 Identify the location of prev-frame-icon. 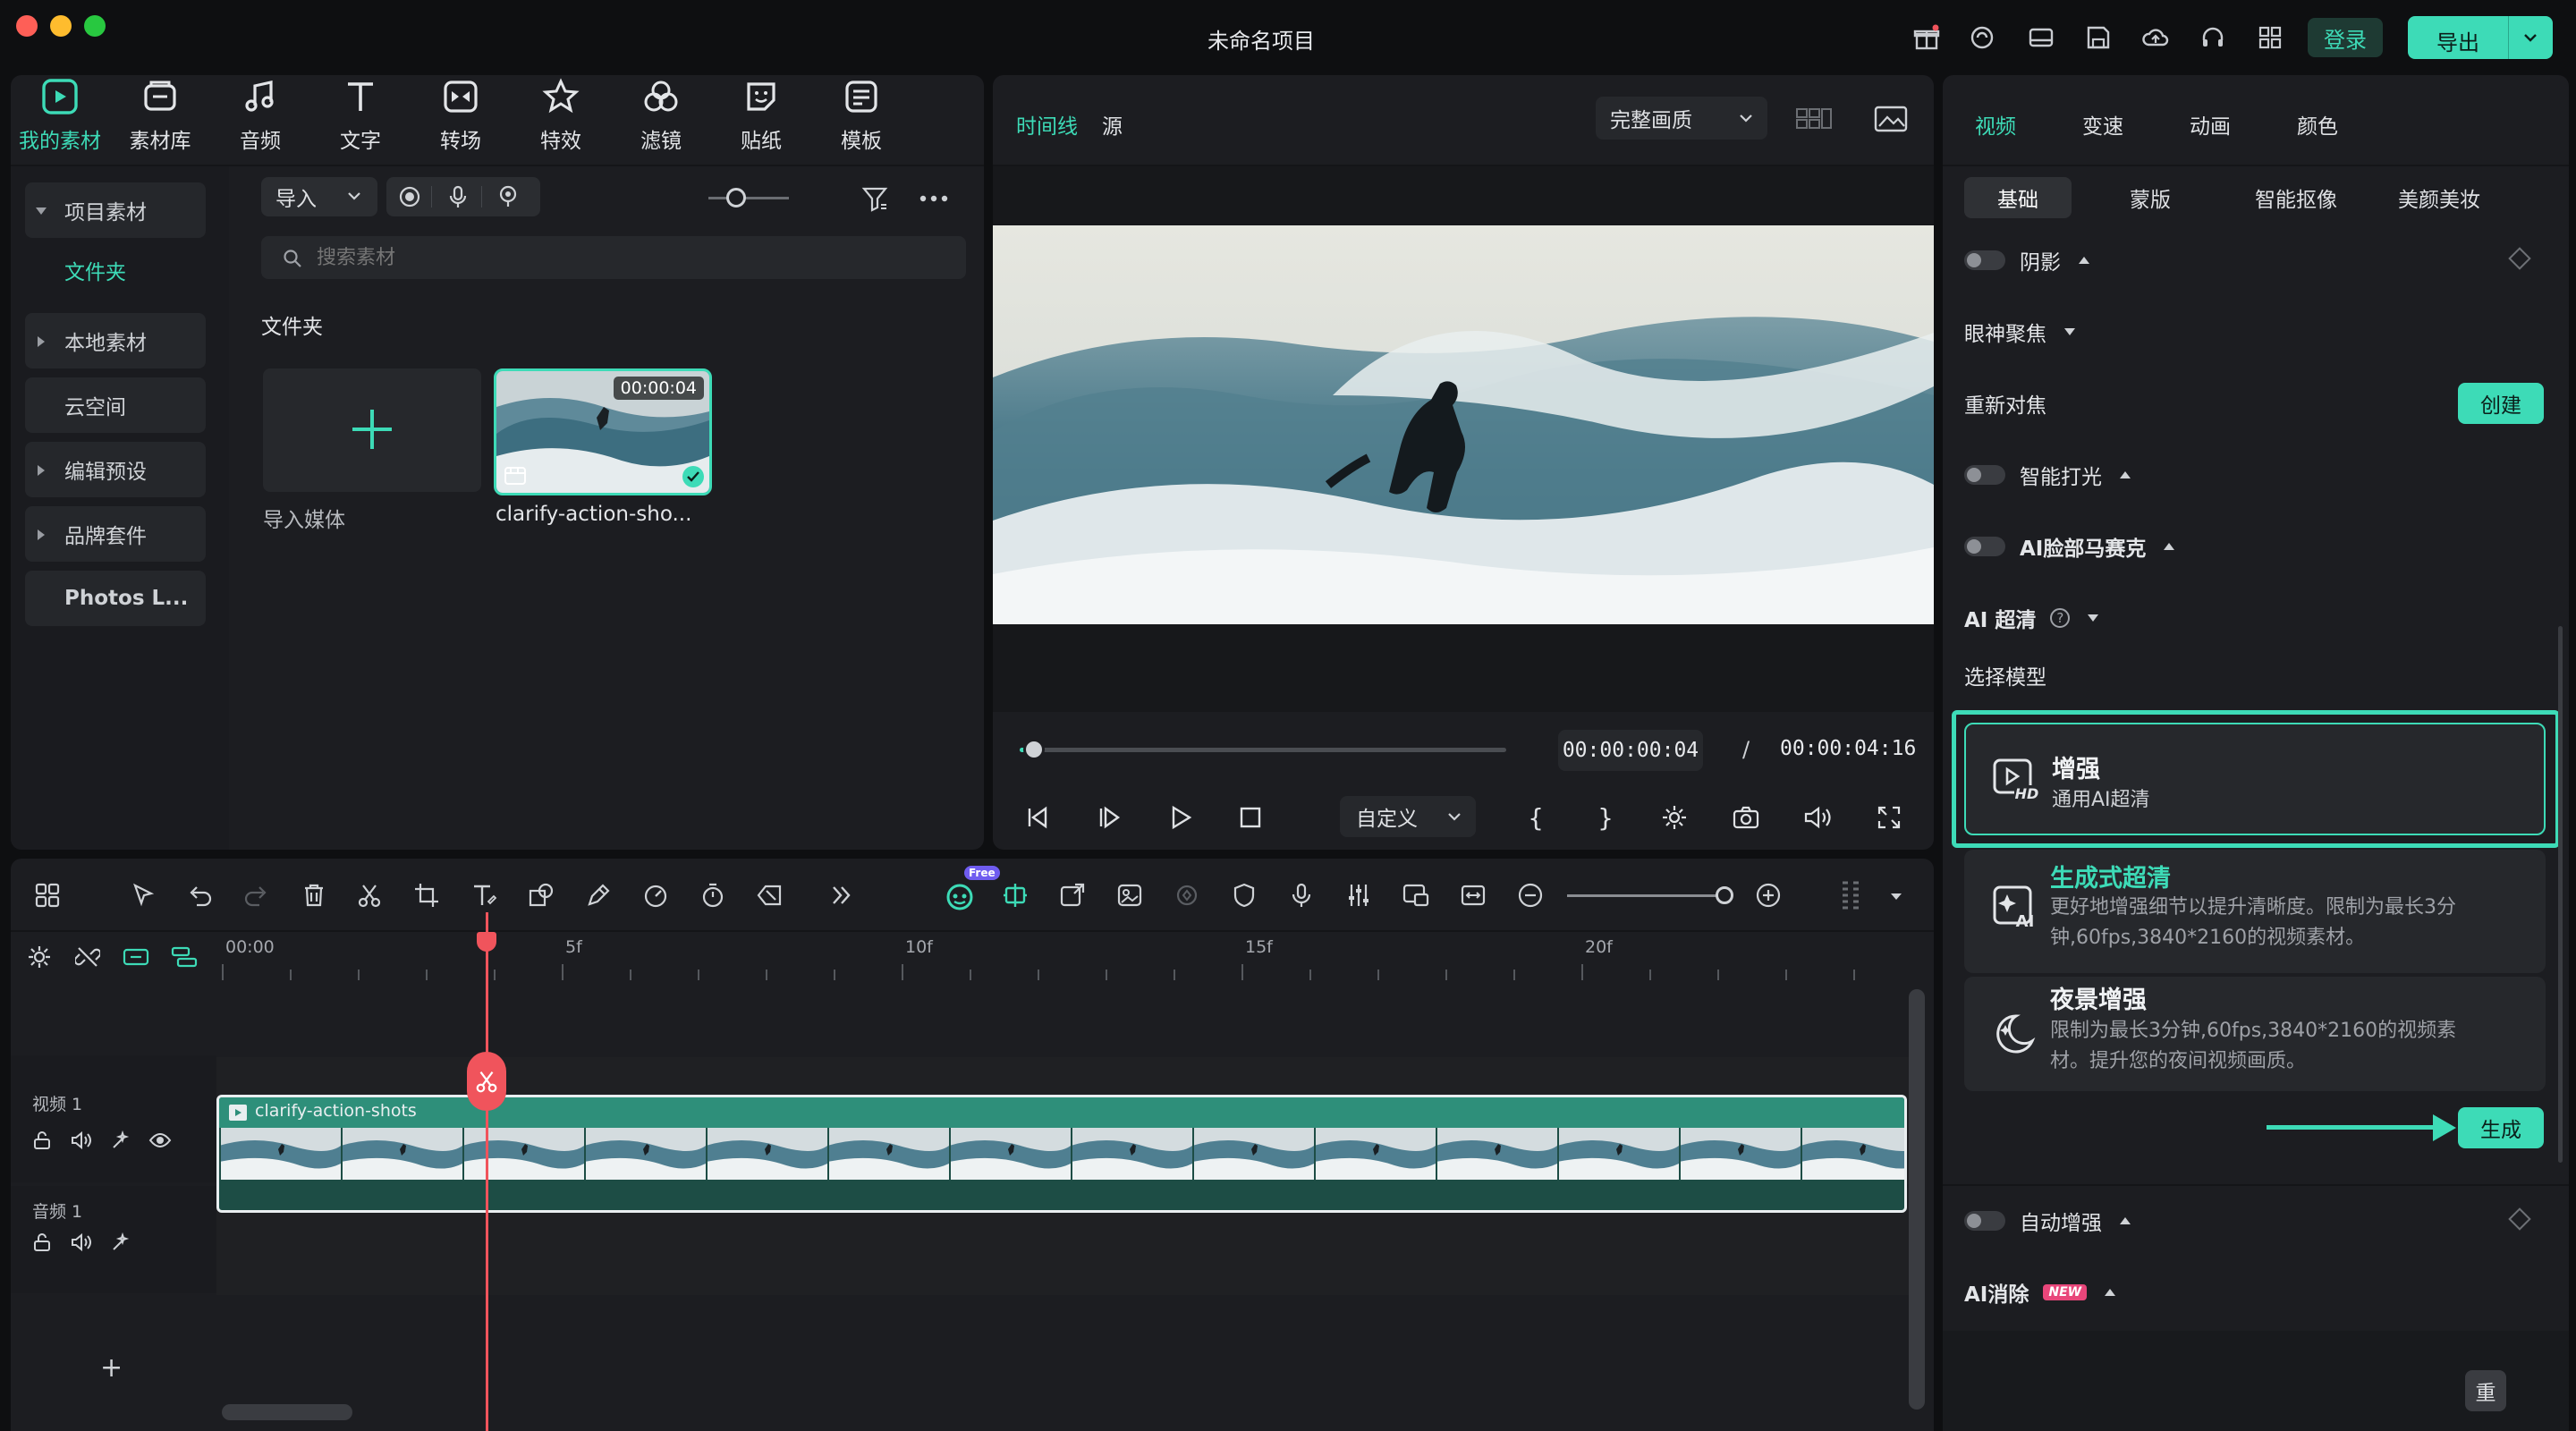
(1037, 818).